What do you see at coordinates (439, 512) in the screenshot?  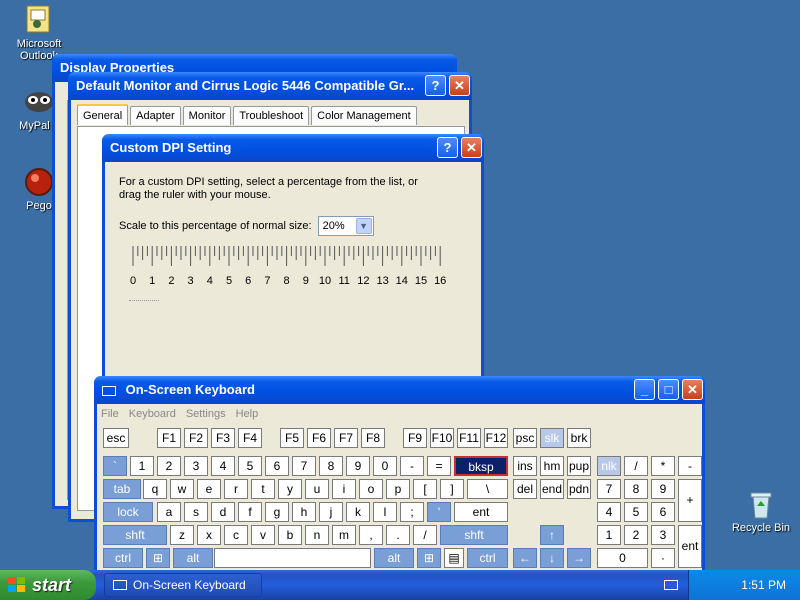 I see `key-': '` at bounding box center [439, 512].